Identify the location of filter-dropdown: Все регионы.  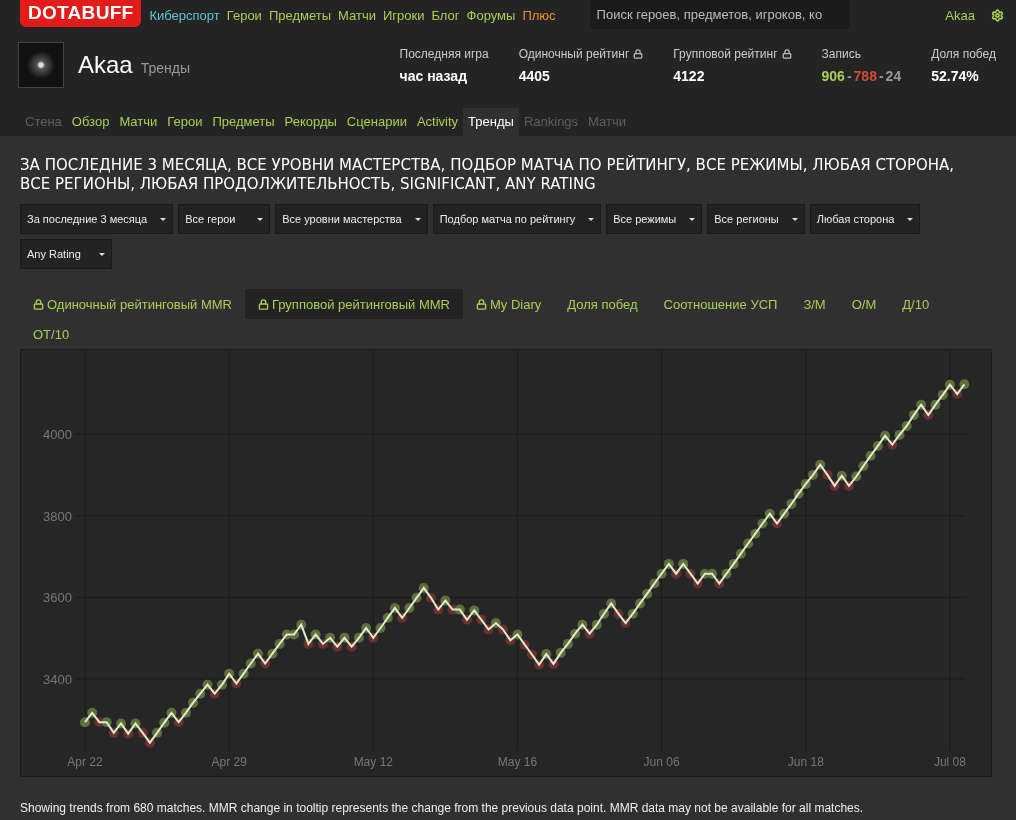
(756, 219).